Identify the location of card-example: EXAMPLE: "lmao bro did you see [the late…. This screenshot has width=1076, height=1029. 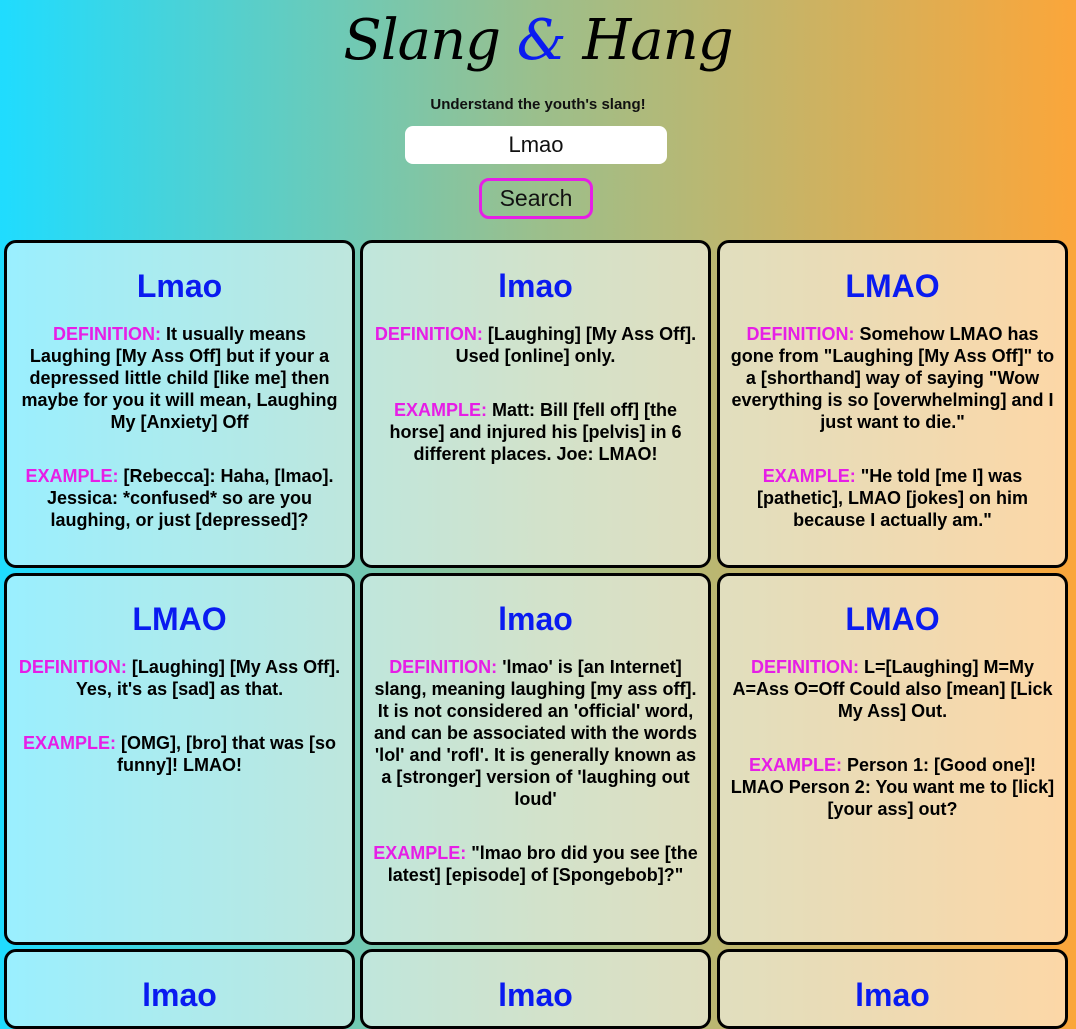
(535, 864).